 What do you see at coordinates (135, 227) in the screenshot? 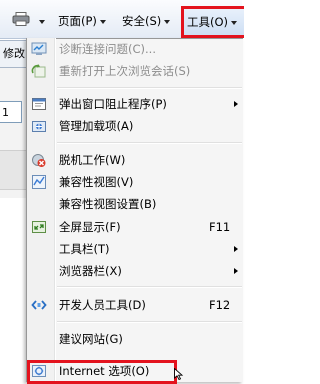
I see `menu-item-full-screen: 全屏显示(F) F11` at bounding box center [135, 227].